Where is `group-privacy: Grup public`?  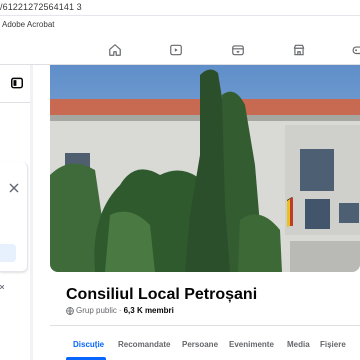 group-privacy: Grup public is located at coordinates (96, 310).